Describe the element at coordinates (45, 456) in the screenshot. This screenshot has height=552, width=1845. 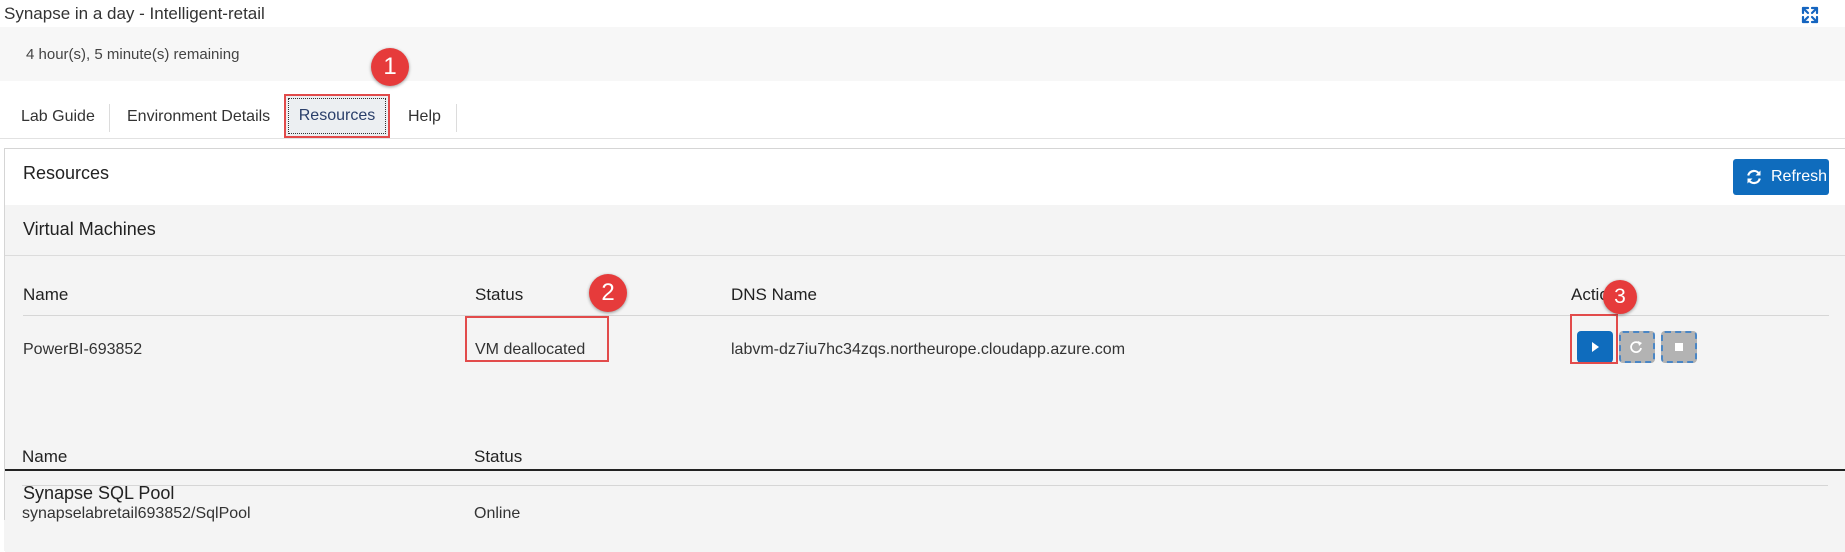
I see `sql-col-name: Name` at that location.